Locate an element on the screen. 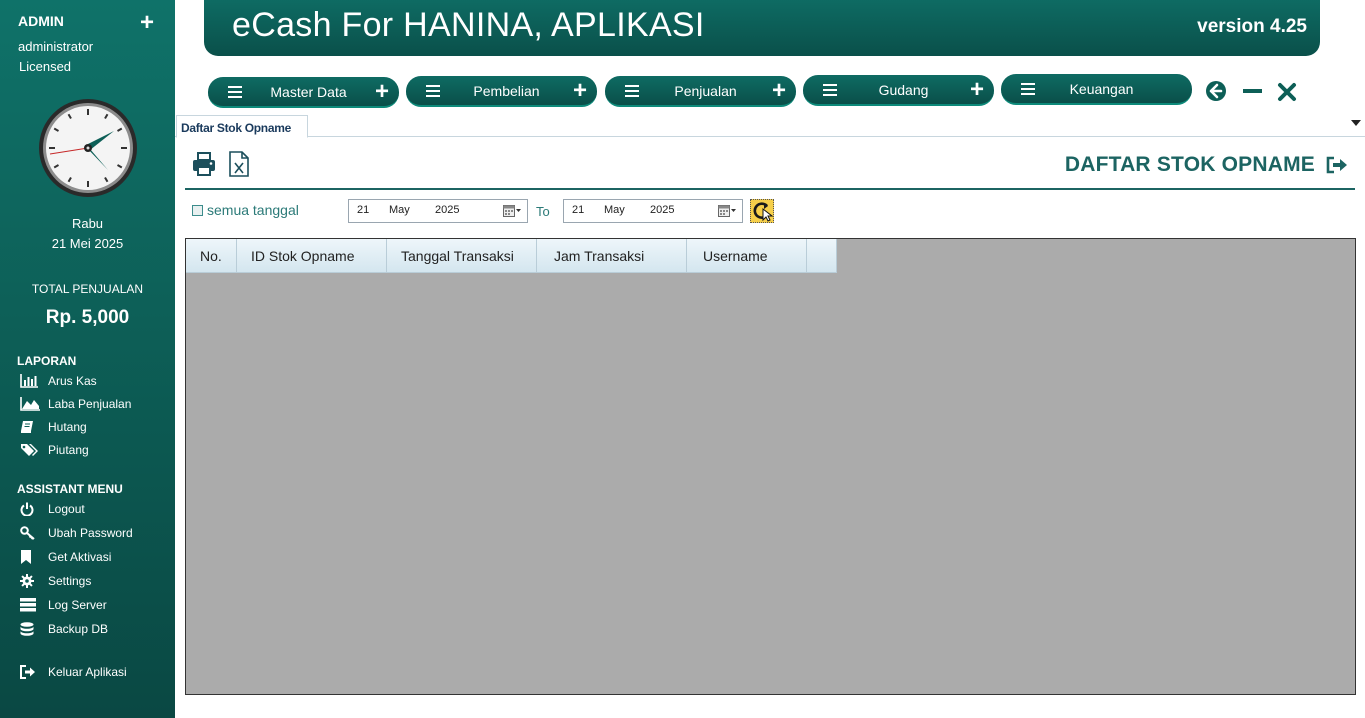  date-to-year: 2025 is located at coordinates (662, 210).